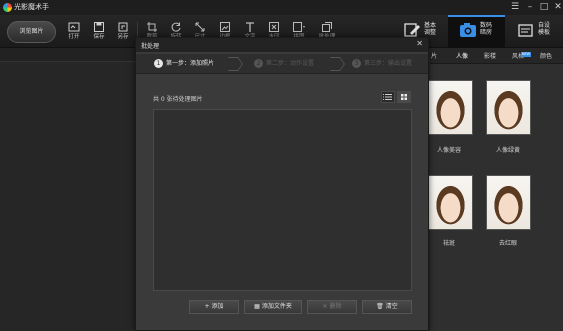  What do you see at coordinates (507, 243) in the screenshot?
I see `effect-caption: 去红眼` at bounding box center [507, 243].